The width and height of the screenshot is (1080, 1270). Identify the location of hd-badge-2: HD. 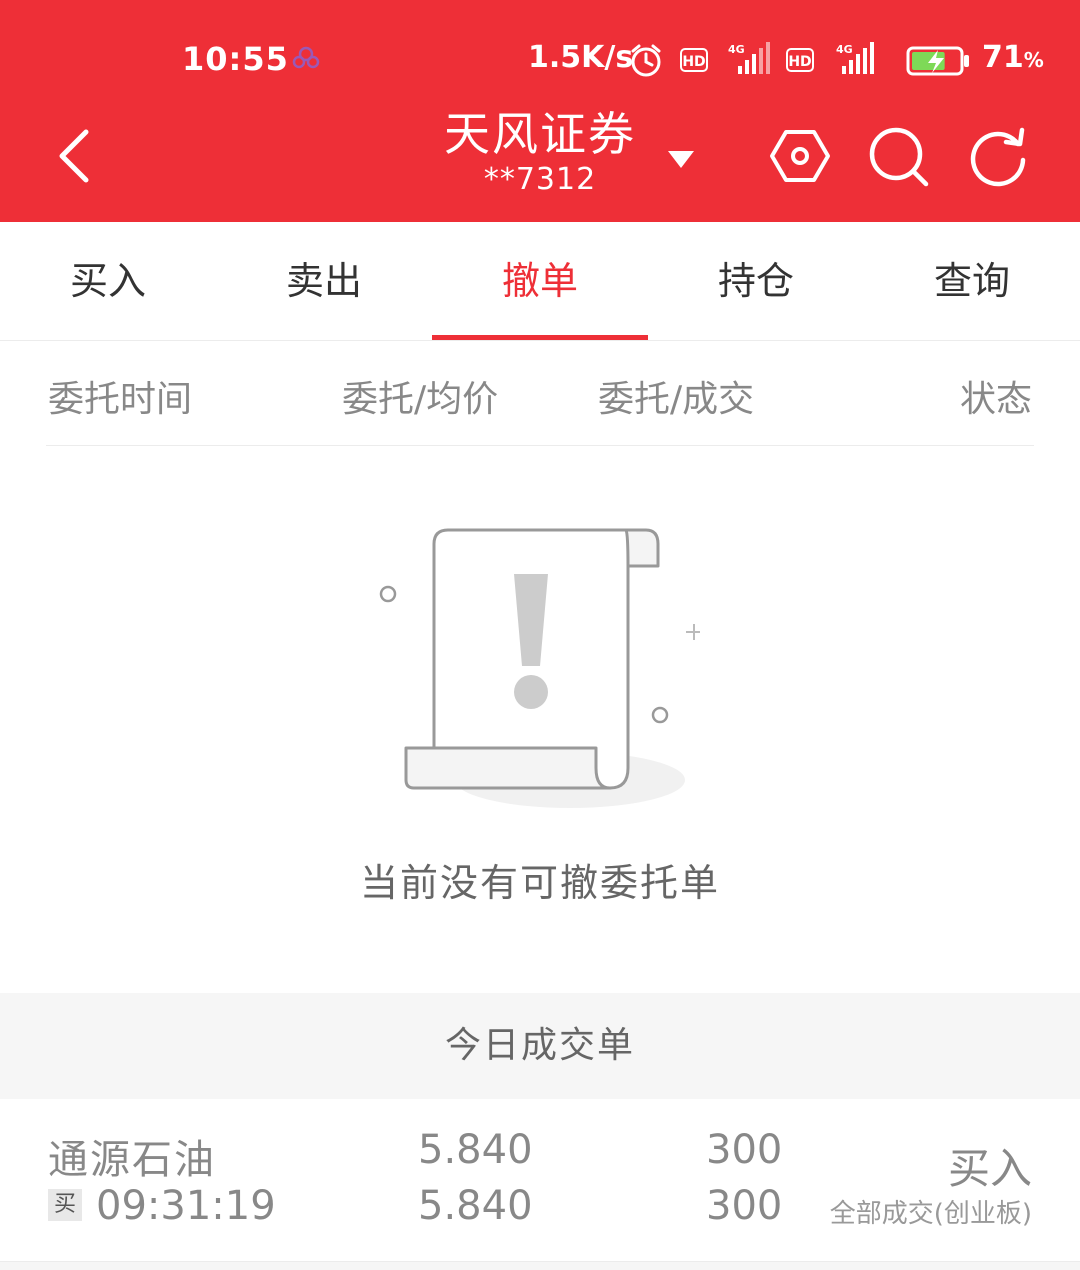
(800, 60).